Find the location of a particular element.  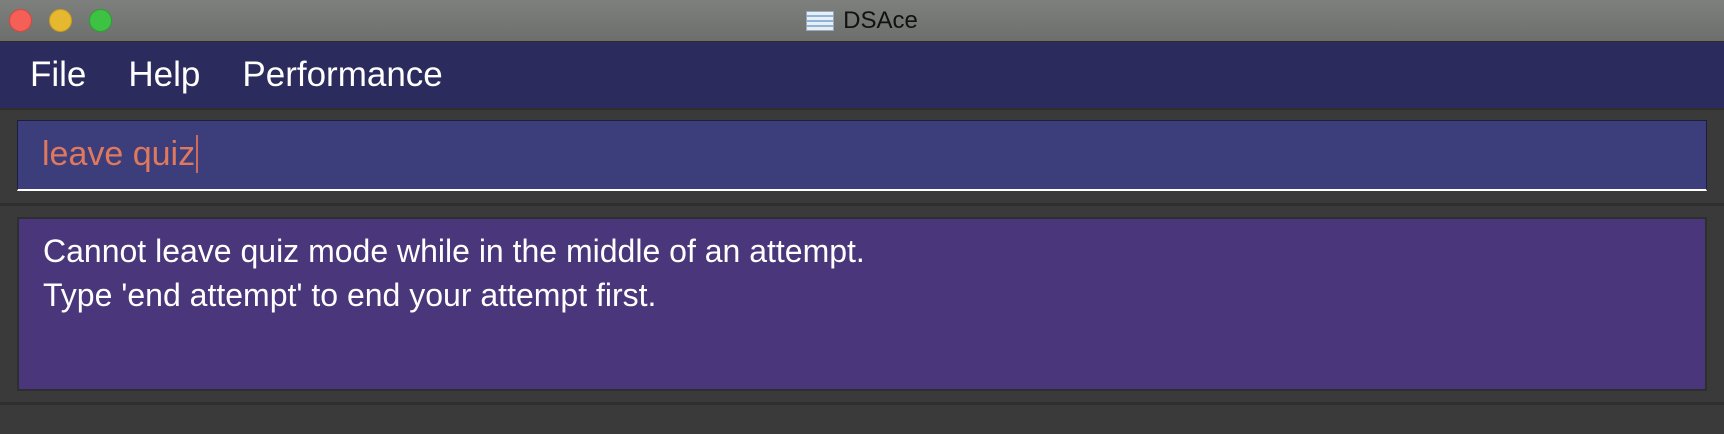

title-bar: DSAce is located at coordinates (862, 21).